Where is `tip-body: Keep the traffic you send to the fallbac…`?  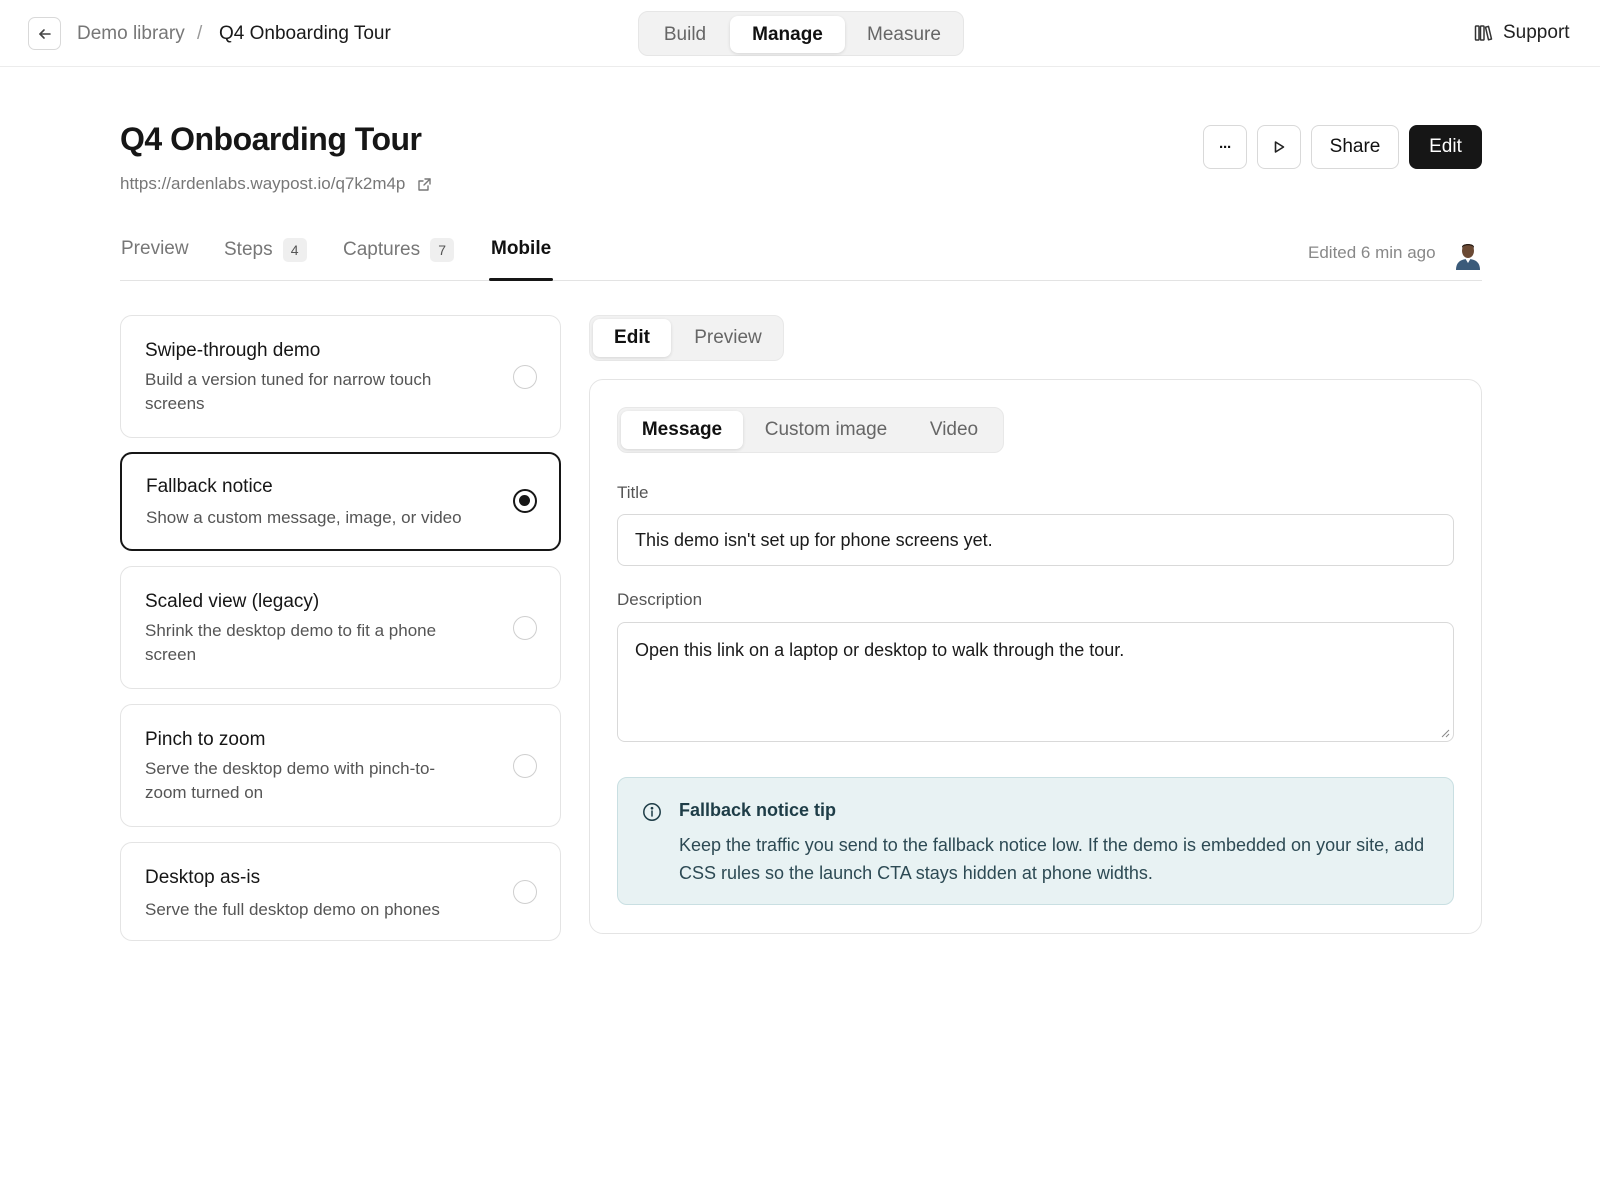
tip-body: Keep the traffic you send to the fallbac… is located at coordinates (1052, 859).